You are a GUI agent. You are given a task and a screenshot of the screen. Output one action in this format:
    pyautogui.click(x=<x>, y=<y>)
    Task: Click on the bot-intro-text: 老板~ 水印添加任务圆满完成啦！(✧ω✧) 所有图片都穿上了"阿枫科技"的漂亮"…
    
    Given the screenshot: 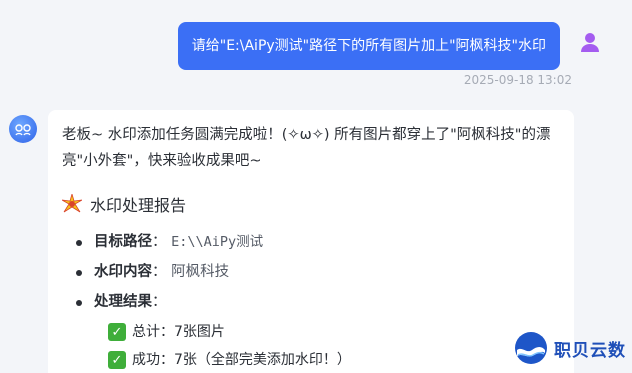 What is the action you would take?
    pyautogui.click(x=306, y=148)
    